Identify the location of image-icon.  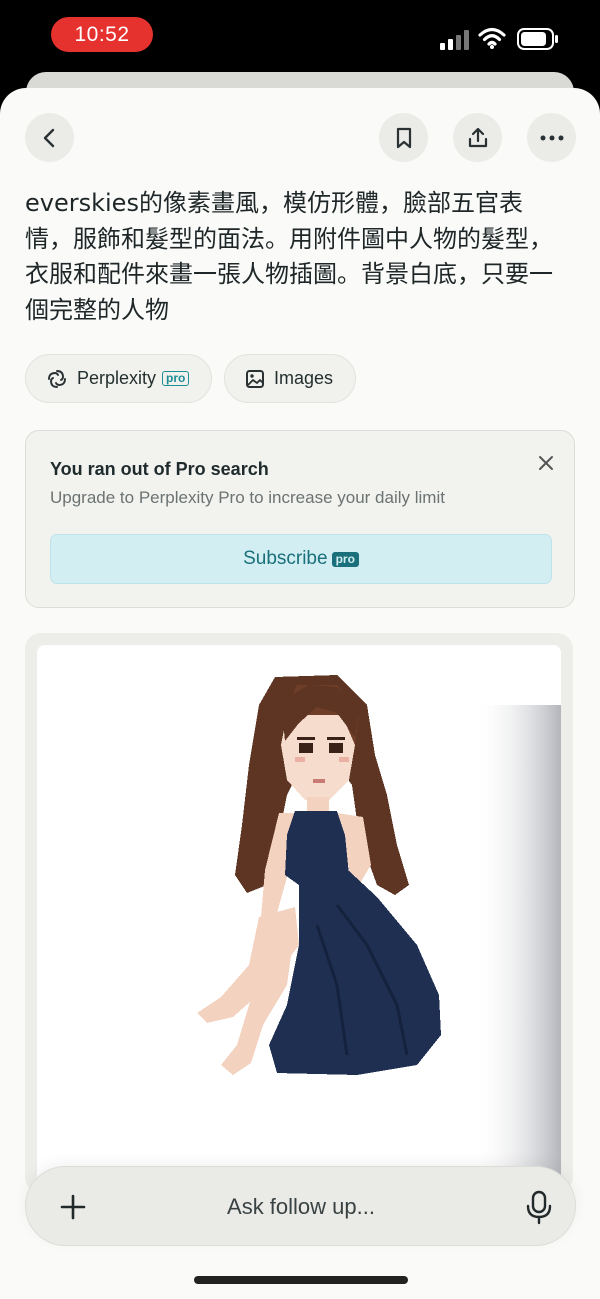
(255, 378).